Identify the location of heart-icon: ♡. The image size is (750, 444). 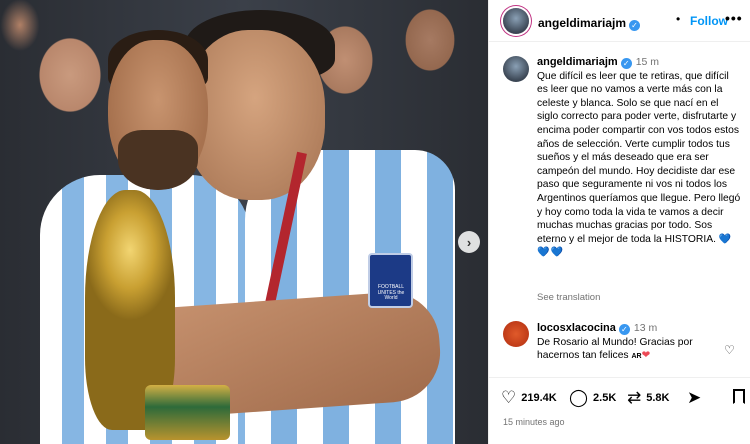
(509, 397).